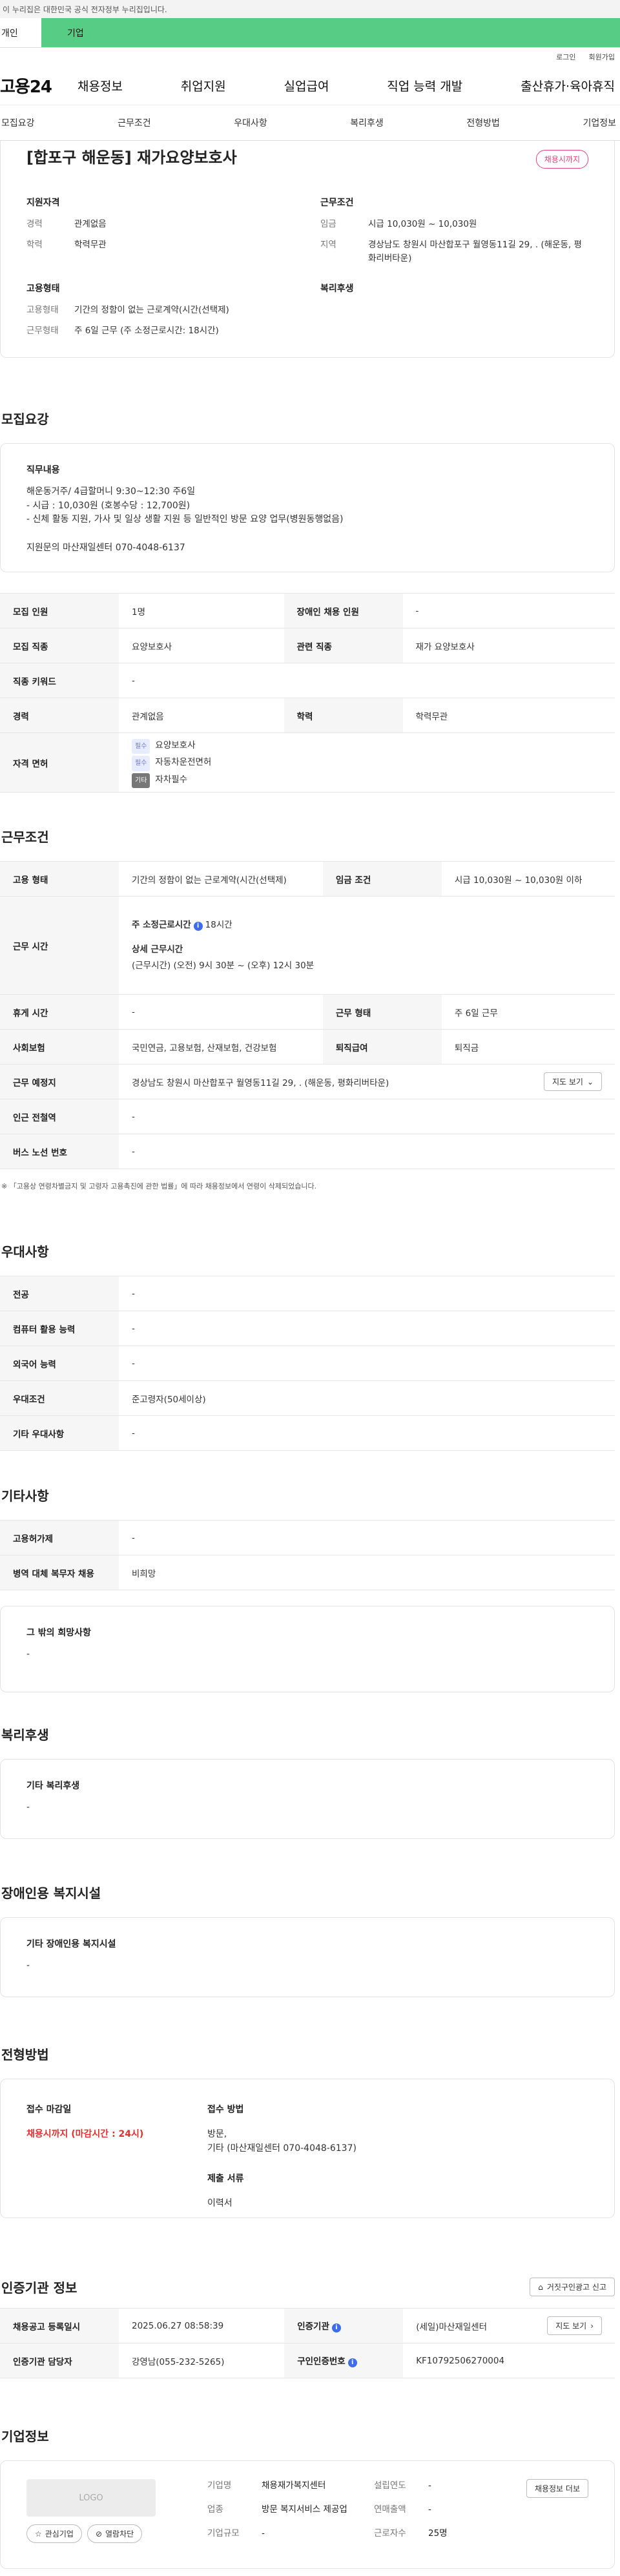 Image resolution: width=620 pixels, height=2576 pixels. I want to click on disability-facility-title: 장애인용 복지시설, so click(51, 1893).